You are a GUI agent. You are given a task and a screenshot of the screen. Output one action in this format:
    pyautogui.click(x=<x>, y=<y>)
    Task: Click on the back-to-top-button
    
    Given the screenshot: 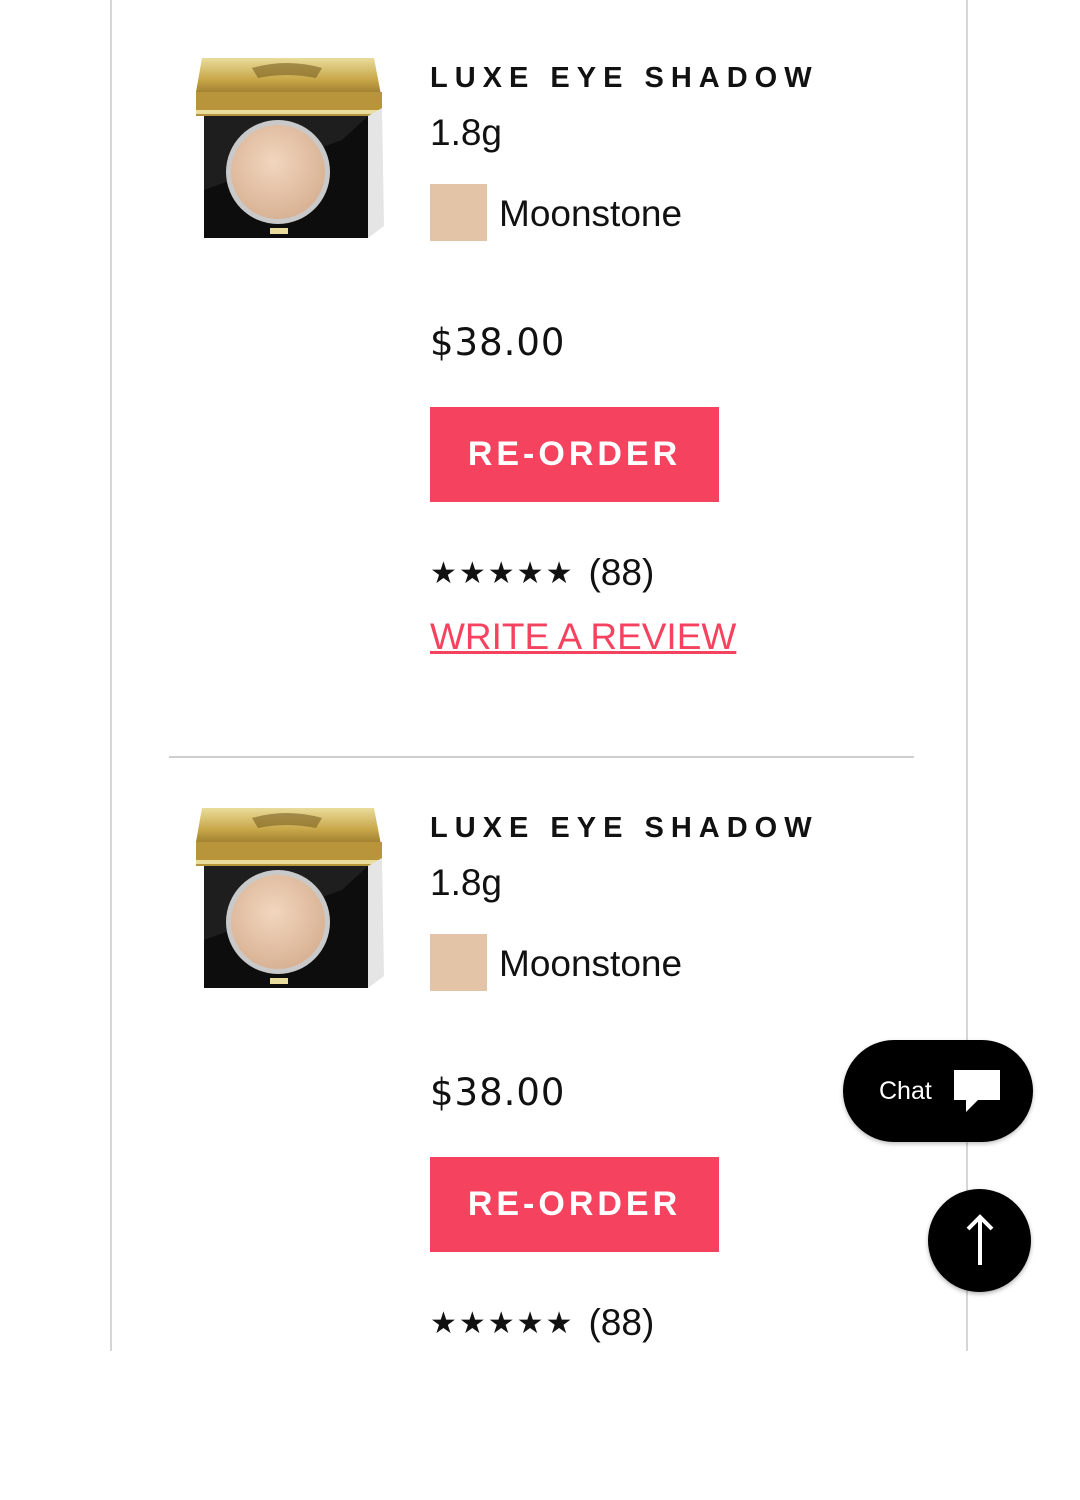 What is the action you would take?
    pyautogui.click(x=979, y=1240)
    